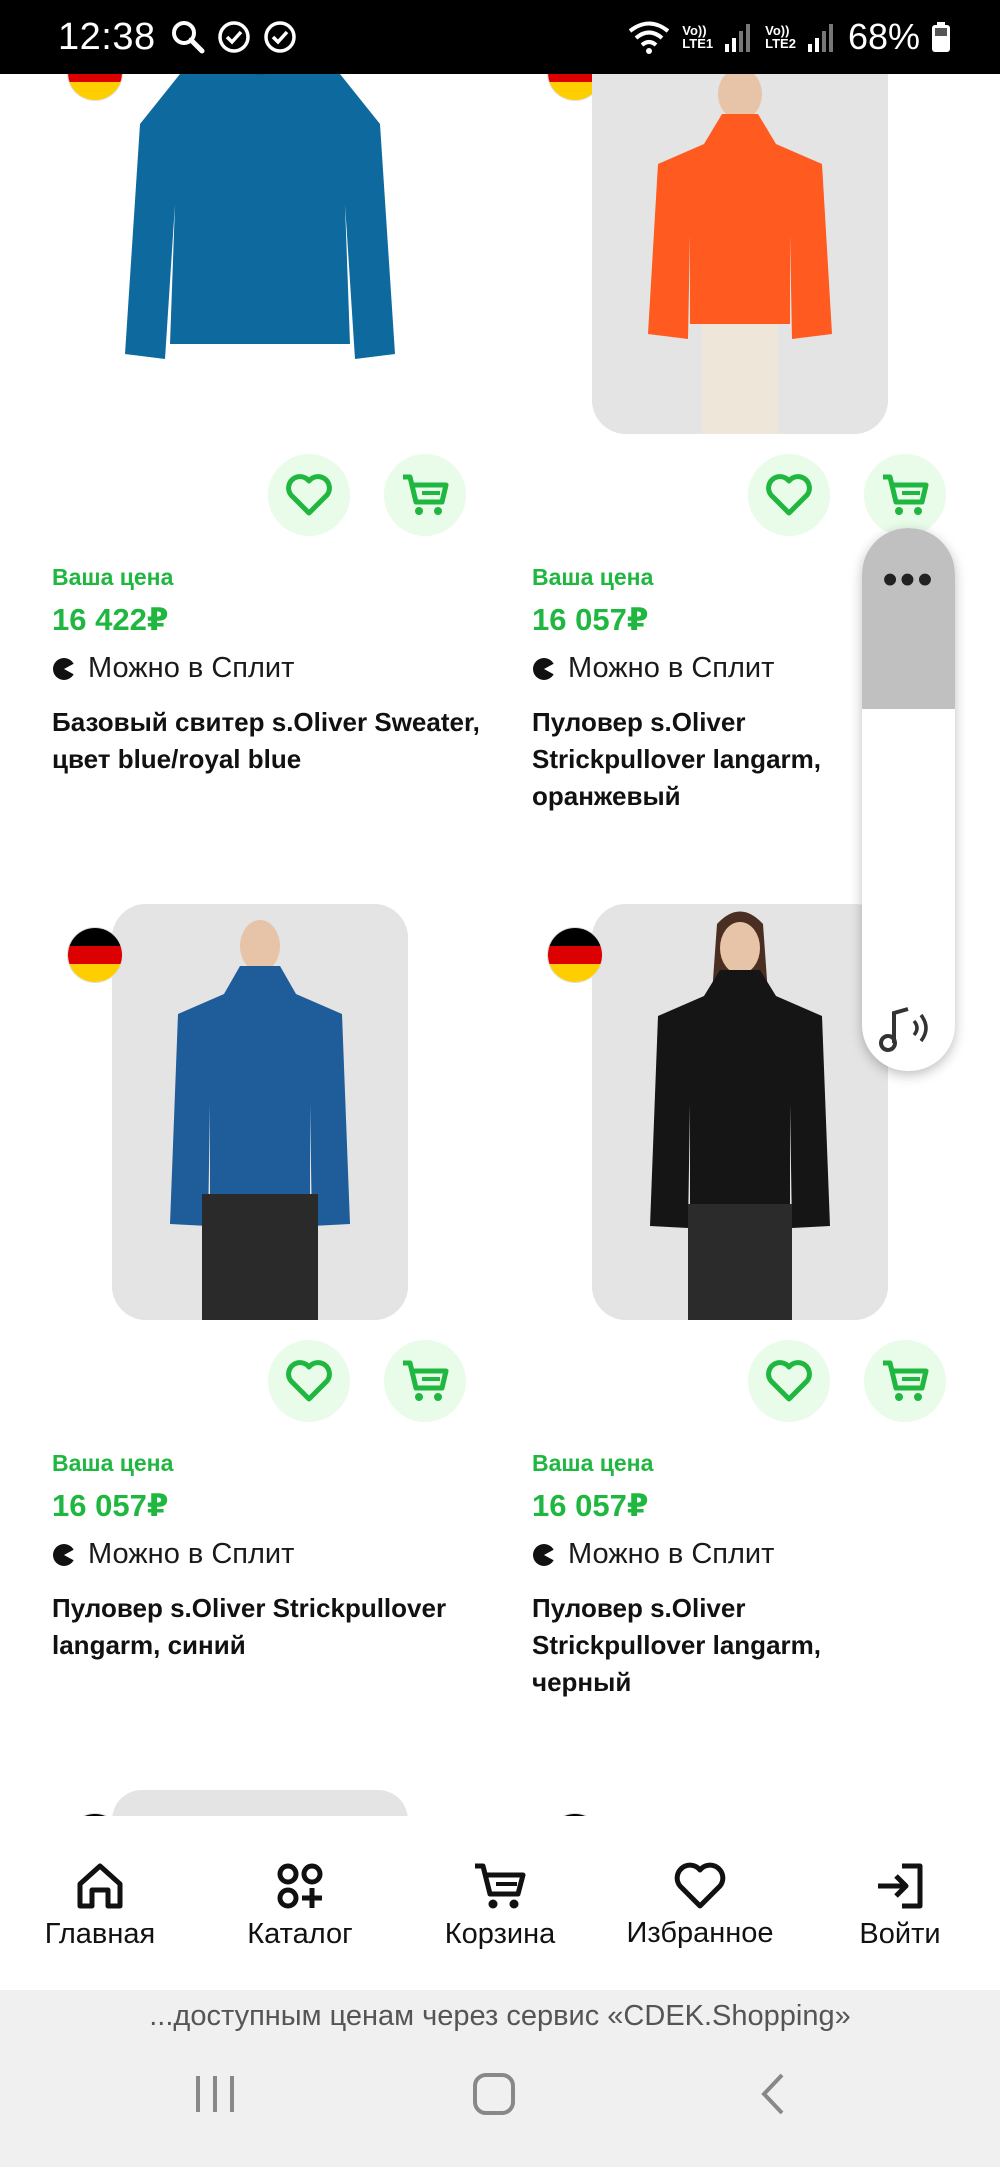 The image size is (1000, 2167). Describe the element at coordinates (100, 1933) in the screenshot. I see `nav-label: Главная` at that location.